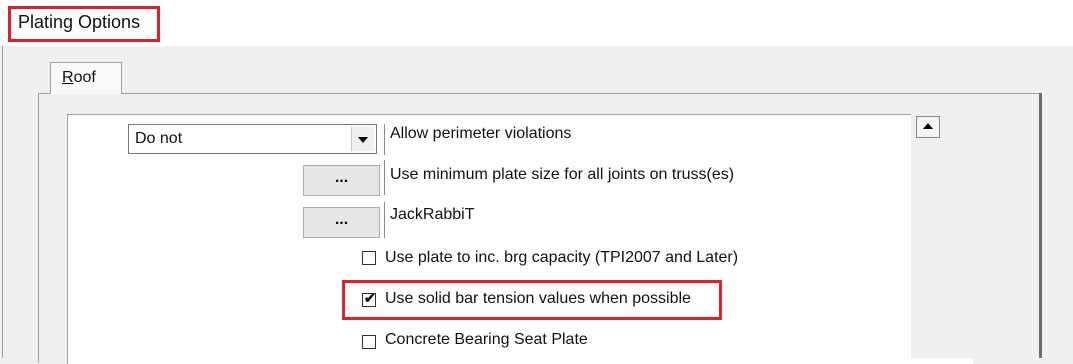 This screenshot has width=1073, height=364. I want to click on brg-capacity-checkbox, so click(369, 258).